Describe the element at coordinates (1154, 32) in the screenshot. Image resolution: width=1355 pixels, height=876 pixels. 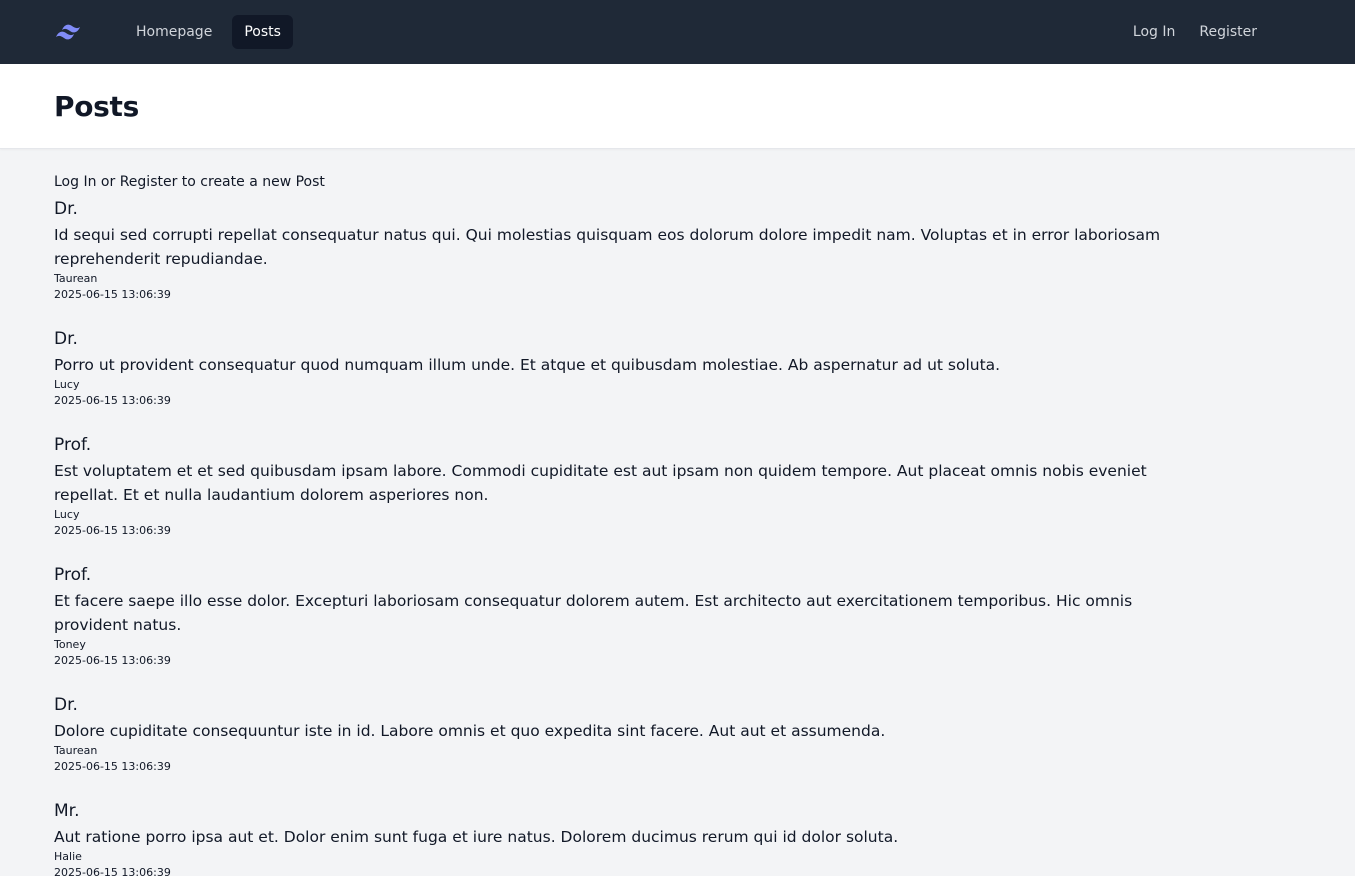
I see `login-link: Log In` at that location.